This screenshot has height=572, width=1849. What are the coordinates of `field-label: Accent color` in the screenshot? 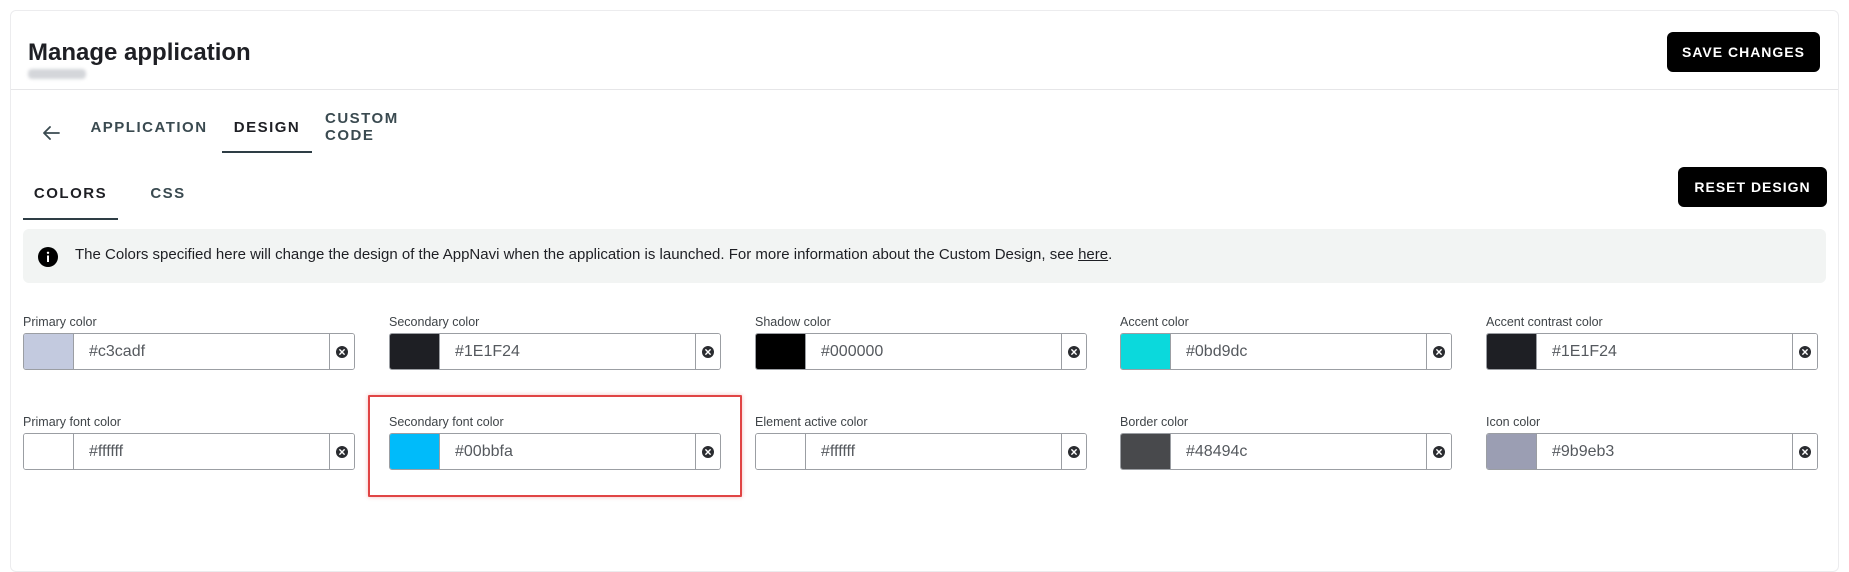 It's located at (1154, 322).